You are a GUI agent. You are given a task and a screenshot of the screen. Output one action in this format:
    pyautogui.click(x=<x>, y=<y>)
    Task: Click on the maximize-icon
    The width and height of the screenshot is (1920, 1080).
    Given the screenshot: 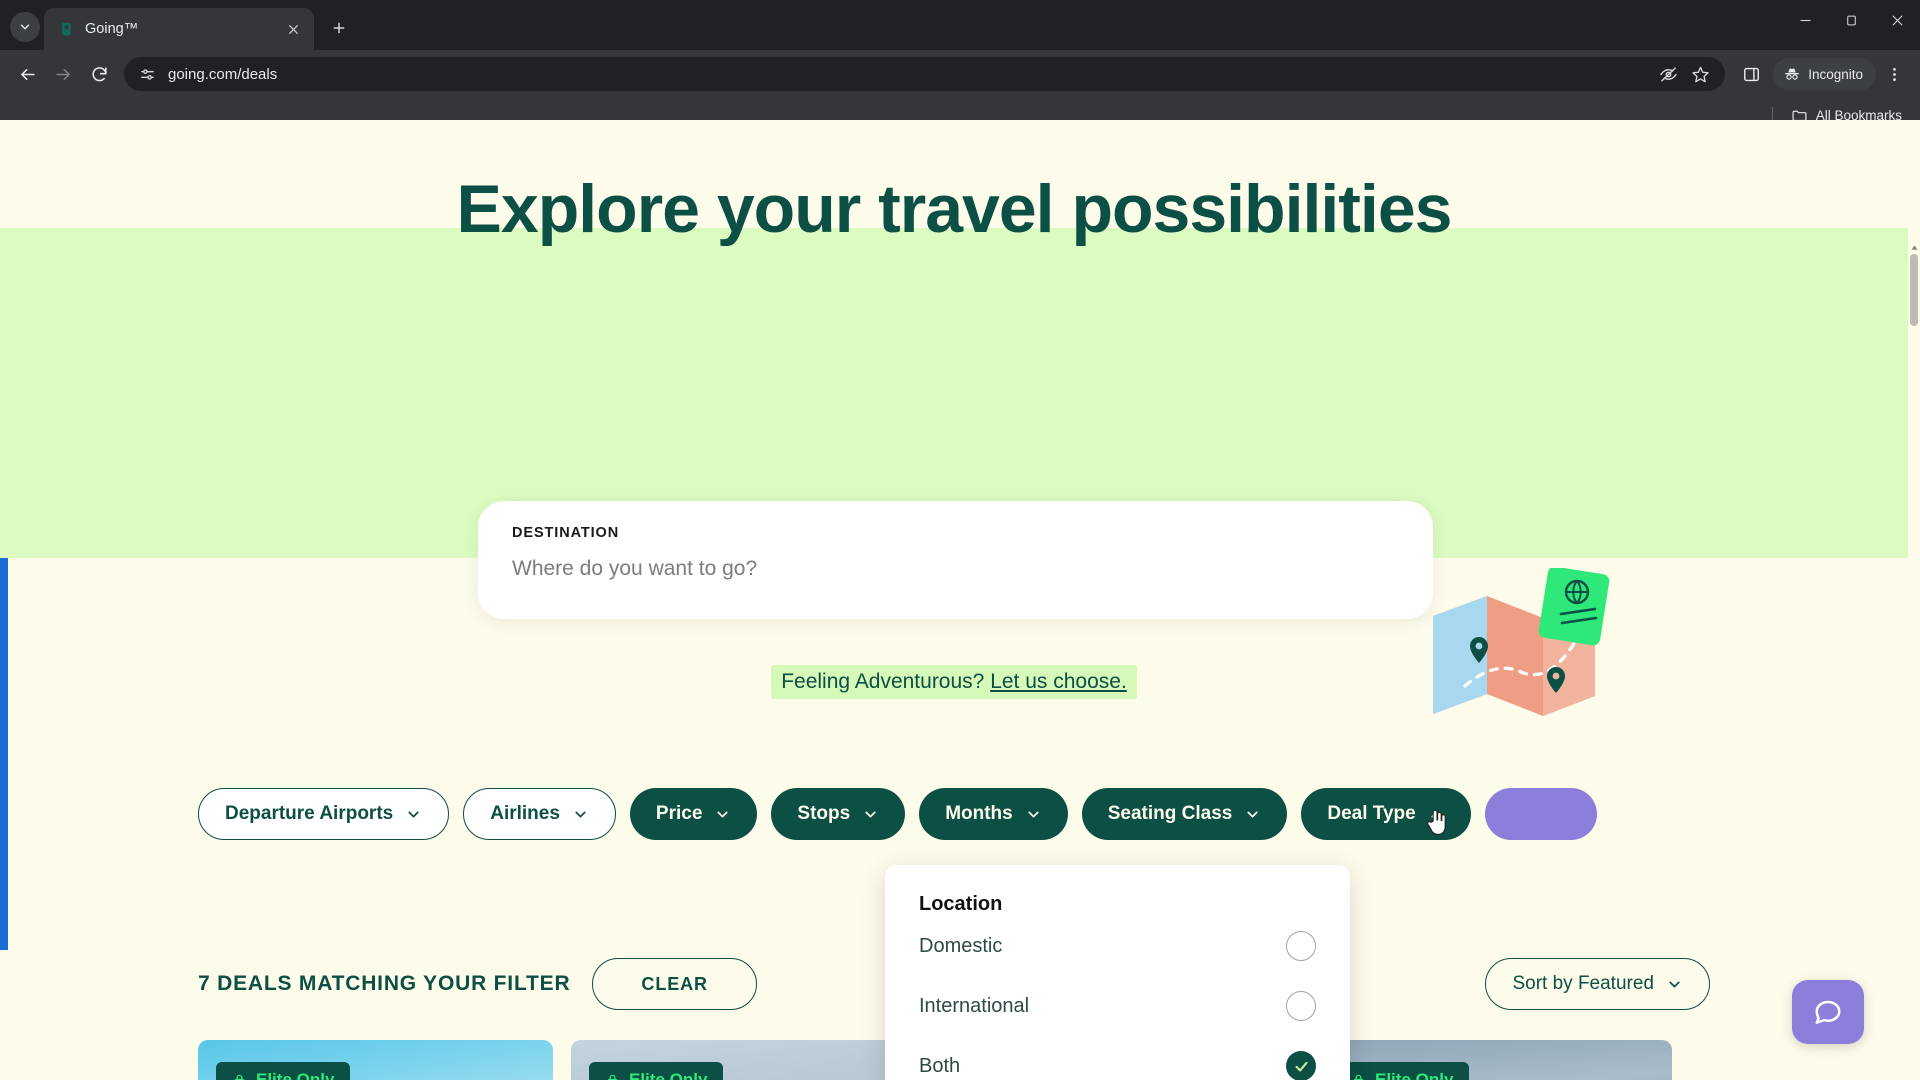 What is the action you would take?
    pyautogui.click(x=1851, y=20)
    